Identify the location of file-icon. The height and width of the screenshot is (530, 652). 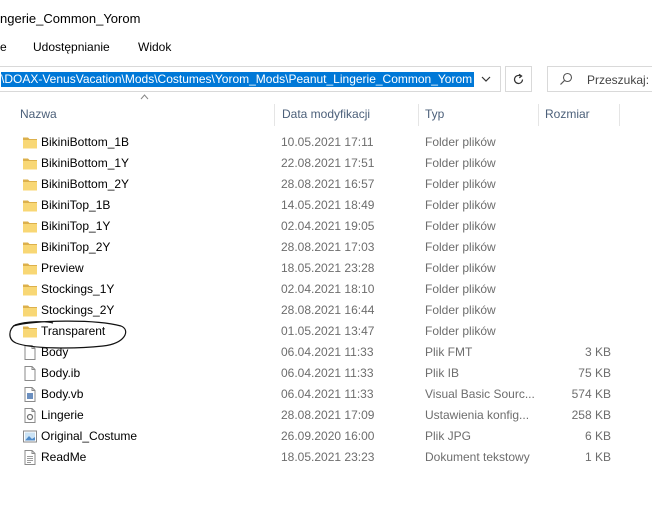
(30, 373).